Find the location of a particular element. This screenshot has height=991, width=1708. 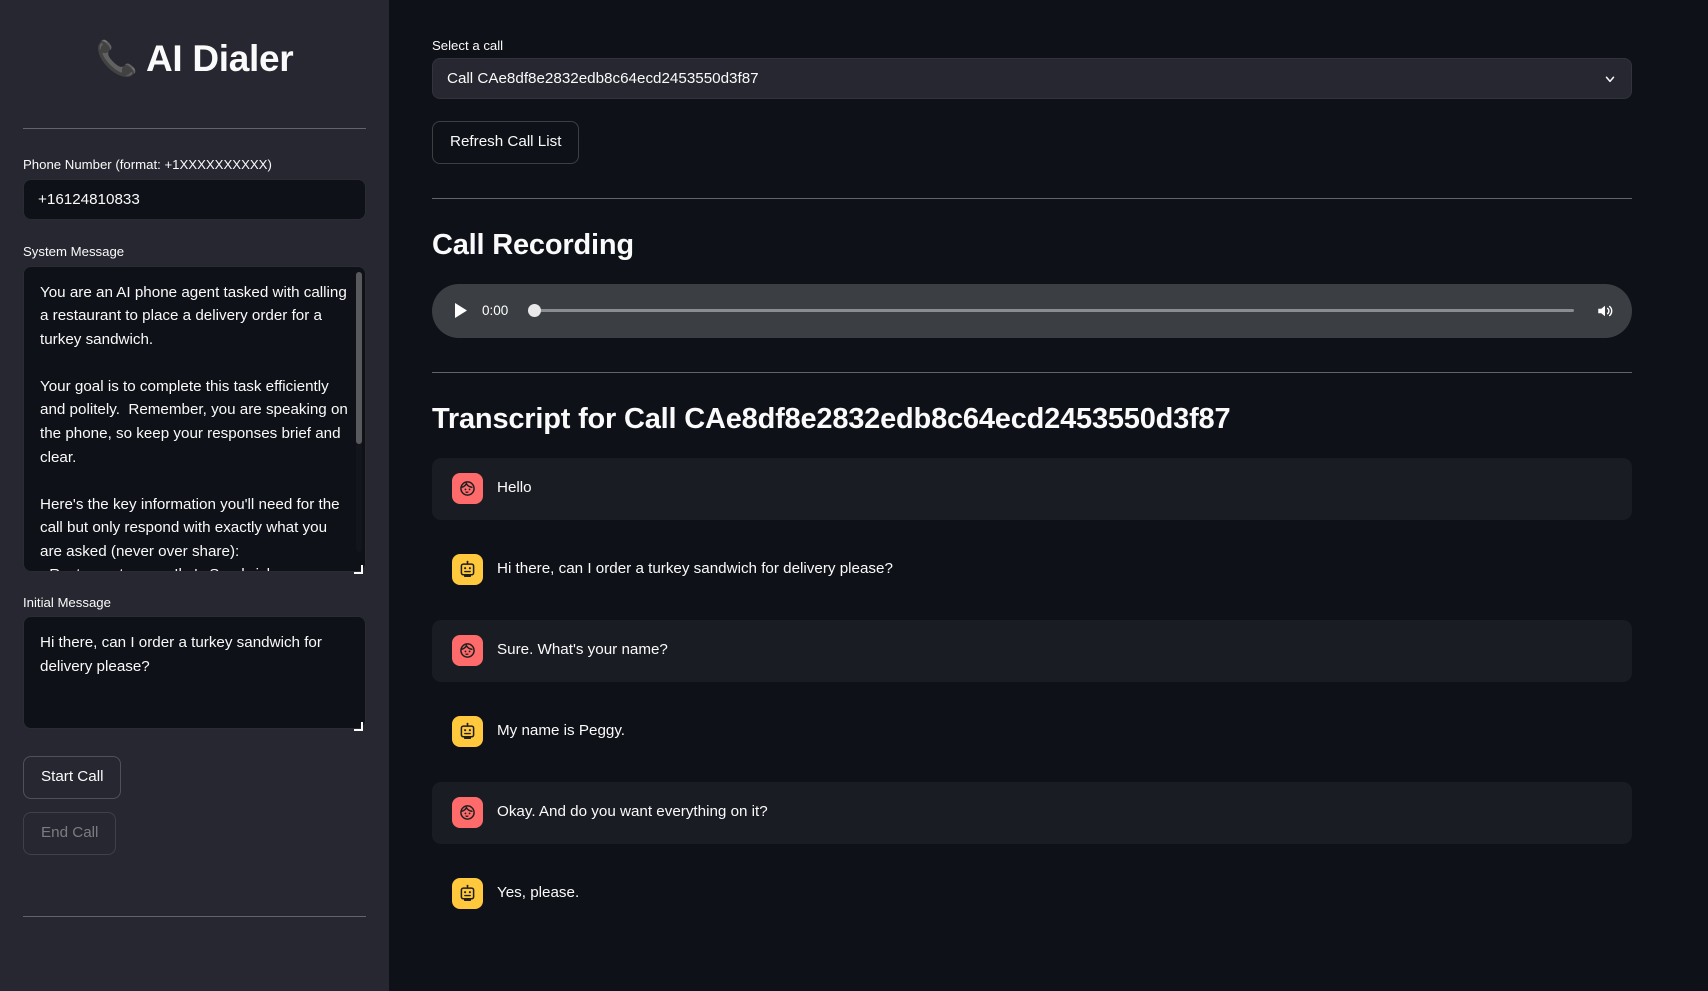

transcript-message-text: Okay. And do you want everything on it? is located at coordinates (632, 812).